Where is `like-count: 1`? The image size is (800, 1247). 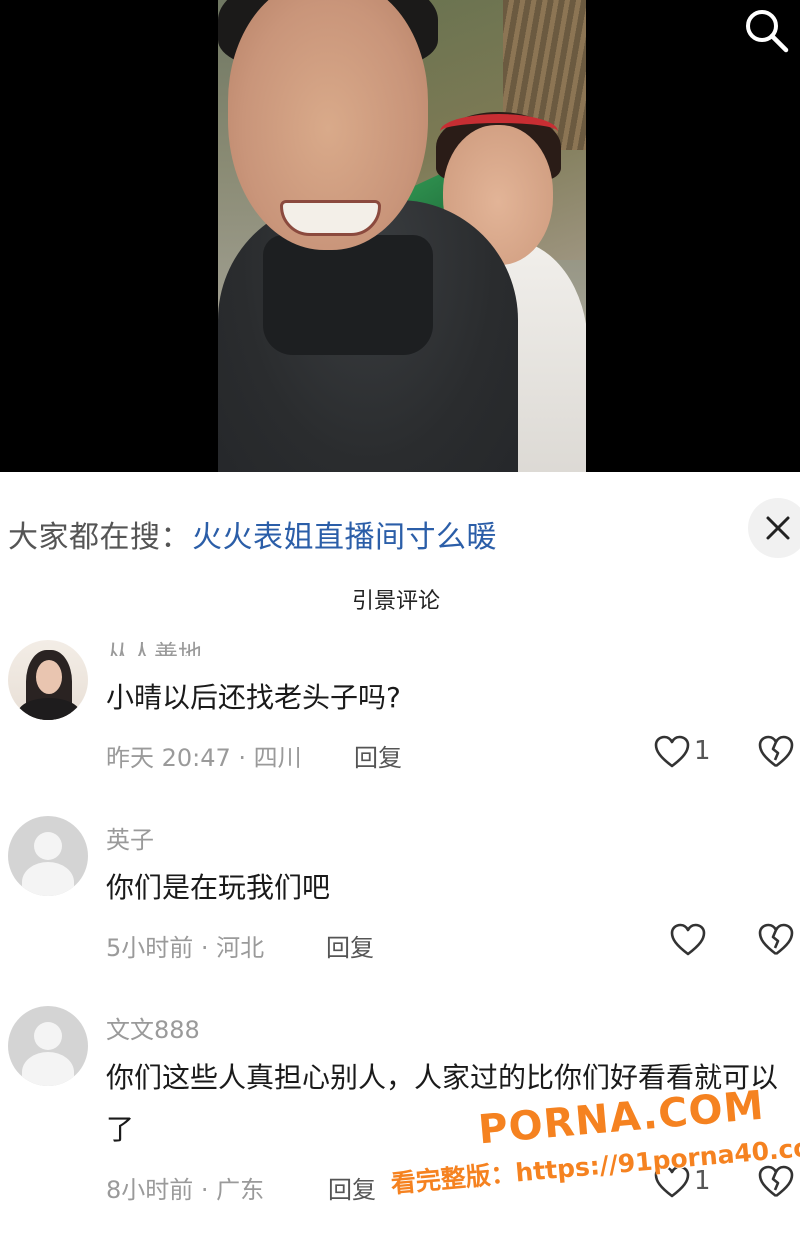
like-count: 1 is located at coordinates (702, 751).